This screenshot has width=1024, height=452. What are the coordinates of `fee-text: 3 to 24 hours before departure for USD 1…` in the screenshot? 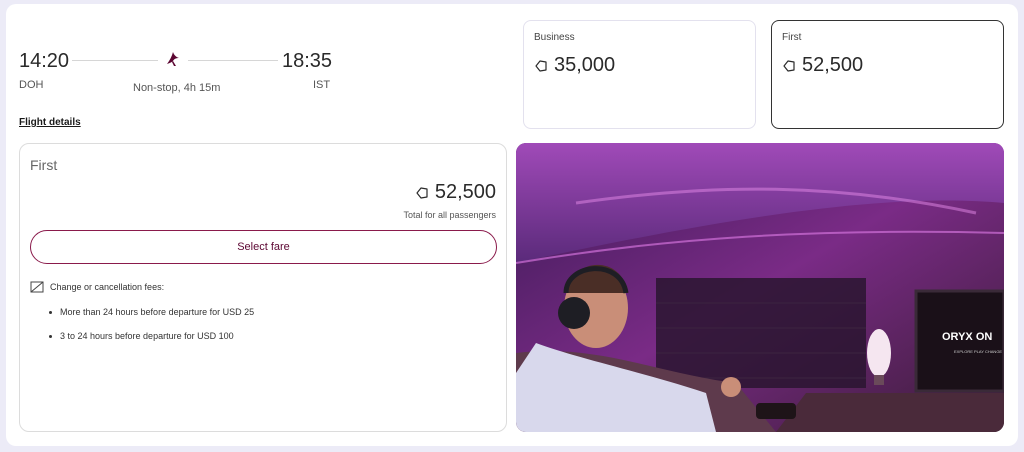 It's located at (147, 336).